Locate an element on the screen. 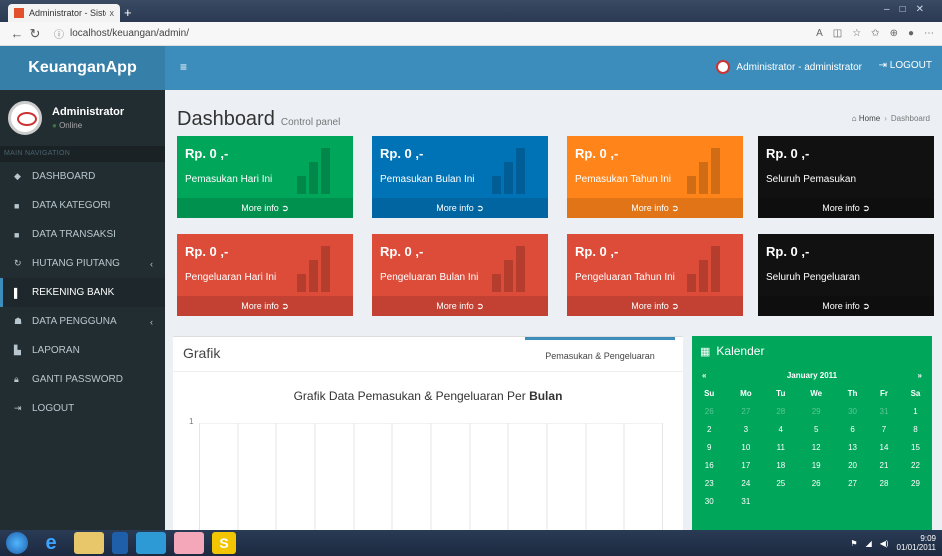 The image size is (942, 556). tab-close-icon: x is located at coordinates (112, 13).